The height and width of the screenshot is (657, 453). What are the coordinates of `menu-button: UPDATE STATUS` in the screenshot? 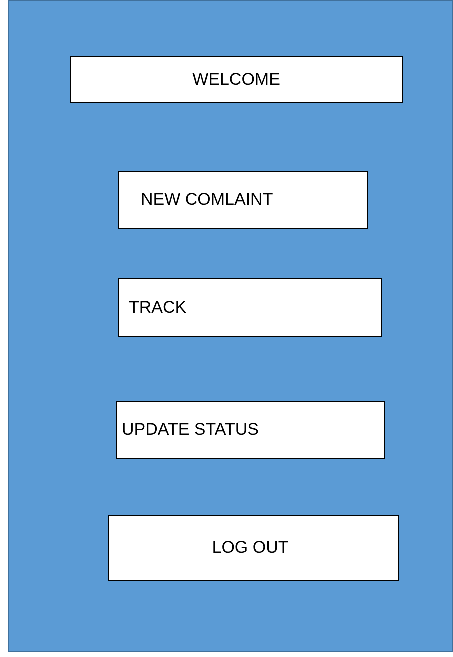 It's located at (250, 430).